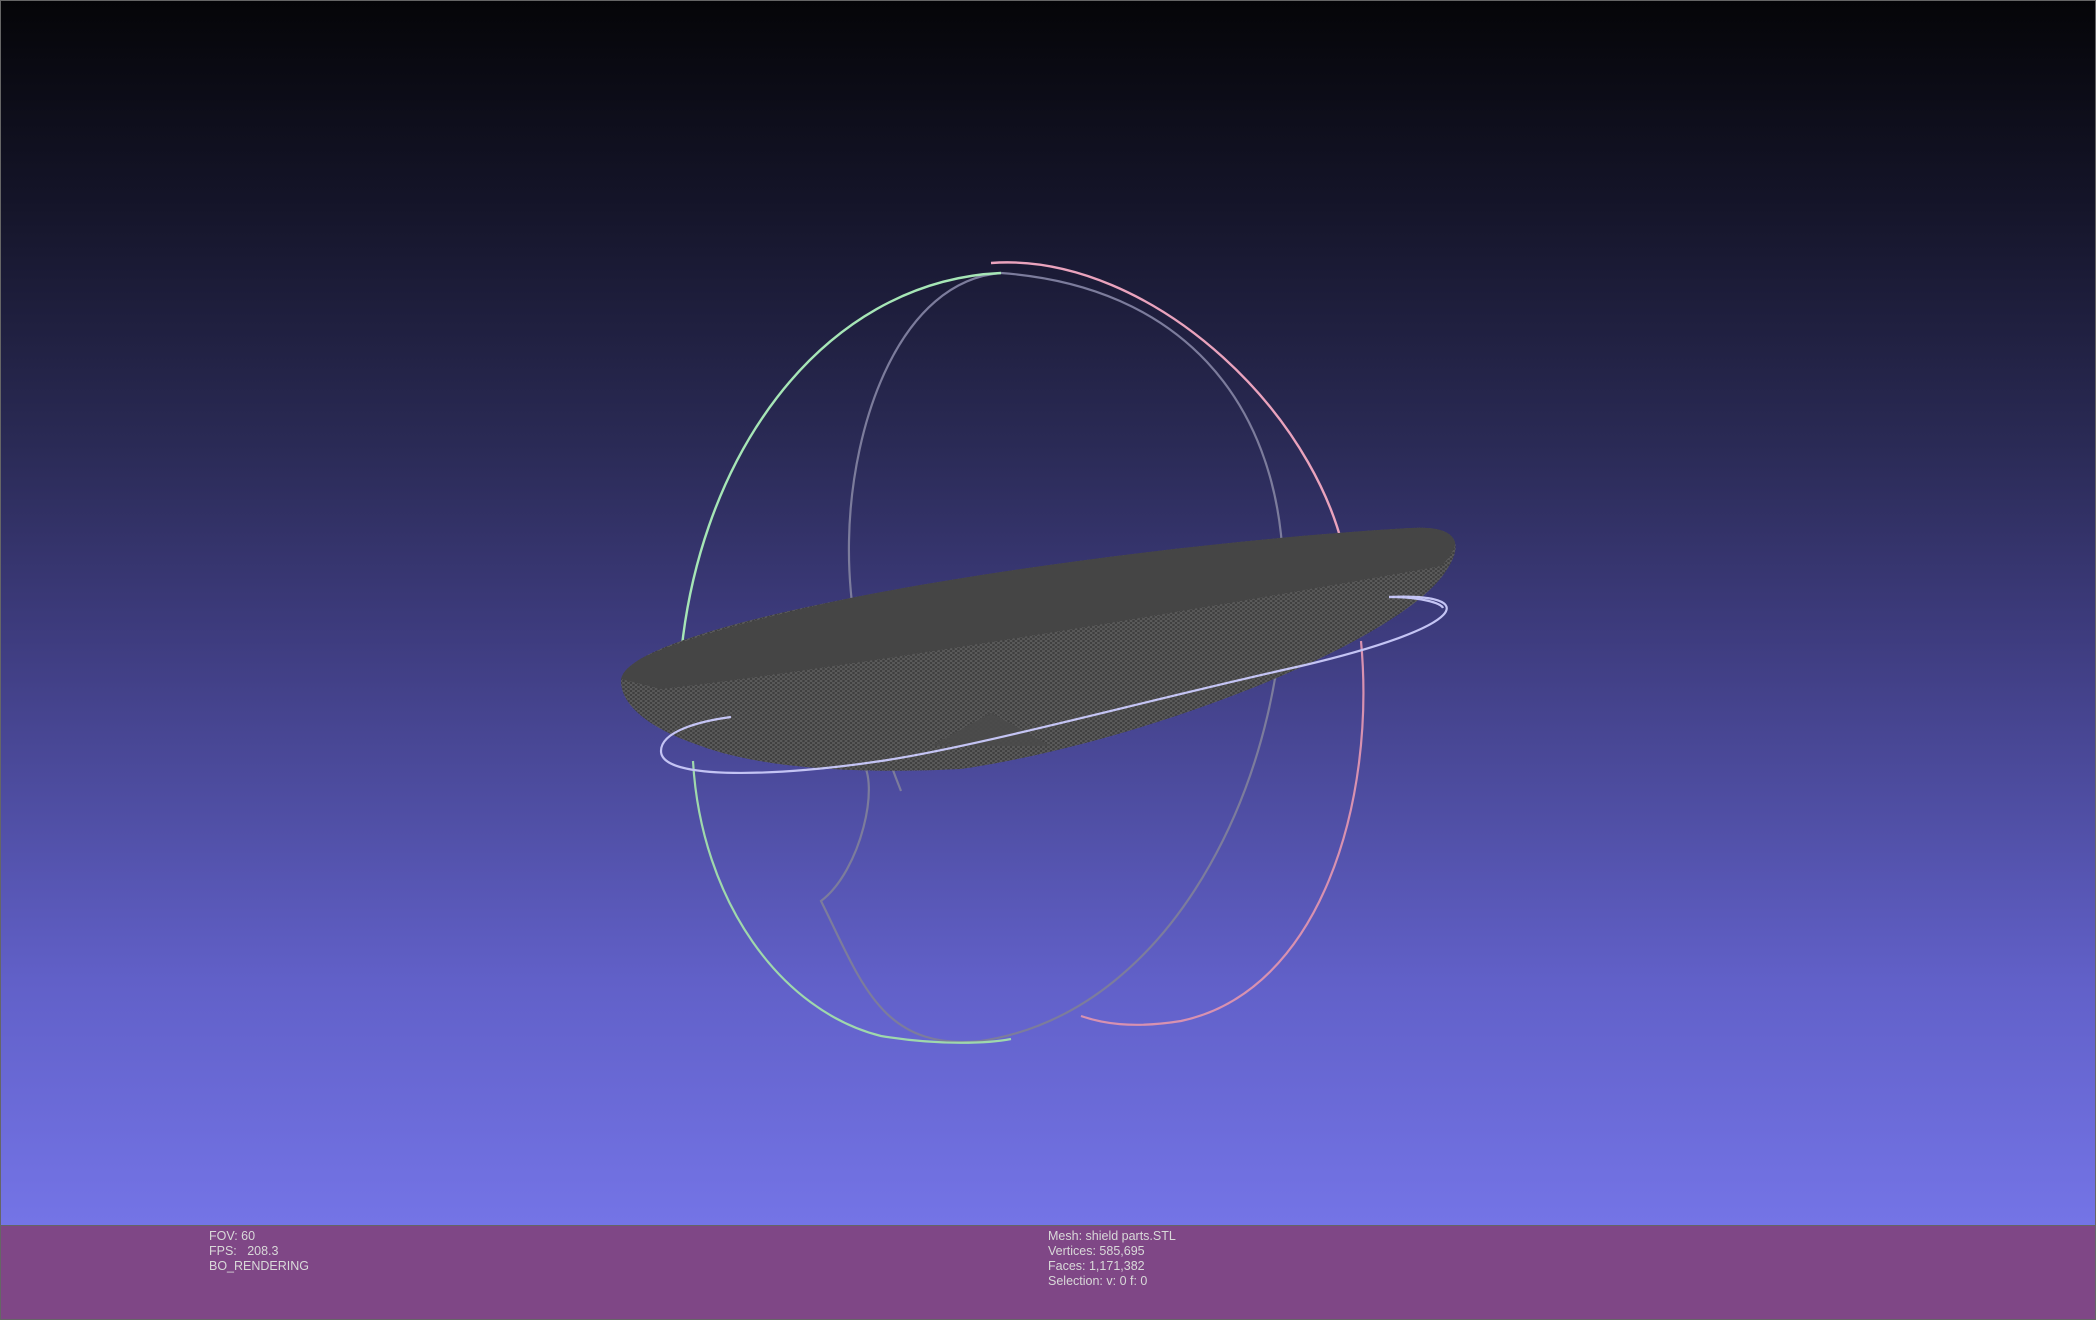 The height and width of the screenshot is (1320, 2096). I want to click on render-mode-label: BO_RENDERING, so click(259, 1266).